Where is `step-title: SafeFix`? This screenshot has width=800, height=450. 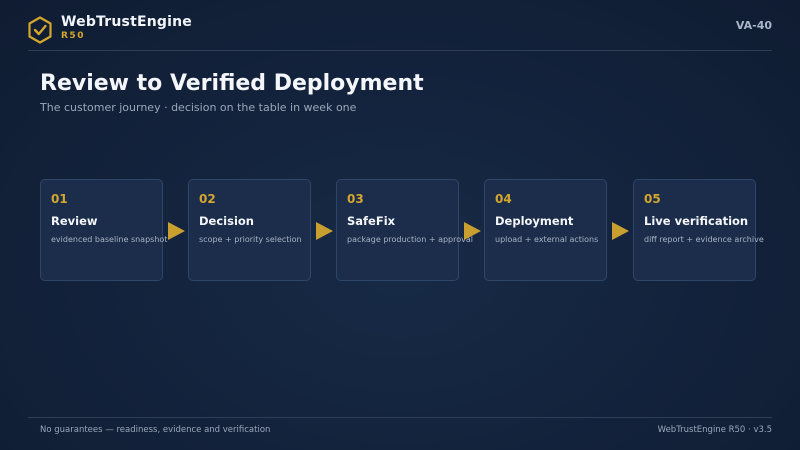
step-title: SafeFix is located at coordinates (371, 221).